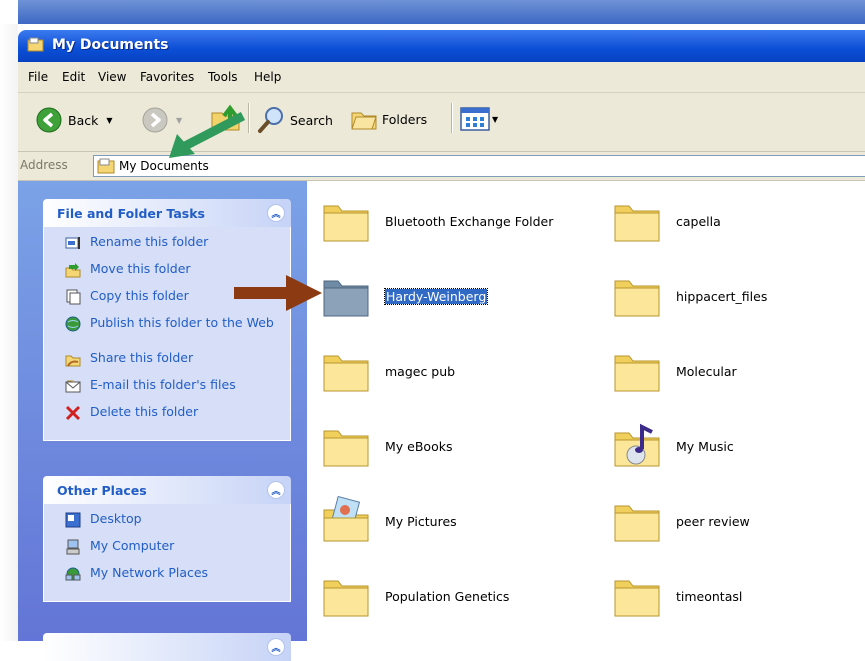 The height and width of the screenshot is (661, 865). What do you see at coordinates (364, 121) in the screenshot?
I see `folders-icon` at bounding box center [364, 121].